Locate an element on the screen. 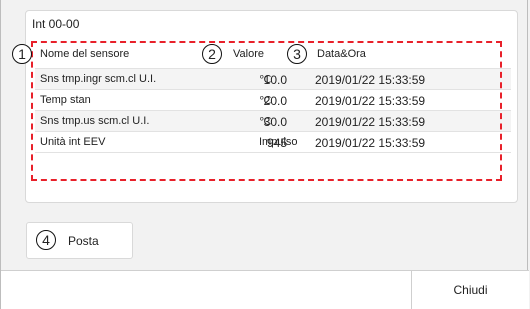 The height and width of the screenshot is (309, 530). callout-4-badge: 4 is located at coordinates (46, 240).